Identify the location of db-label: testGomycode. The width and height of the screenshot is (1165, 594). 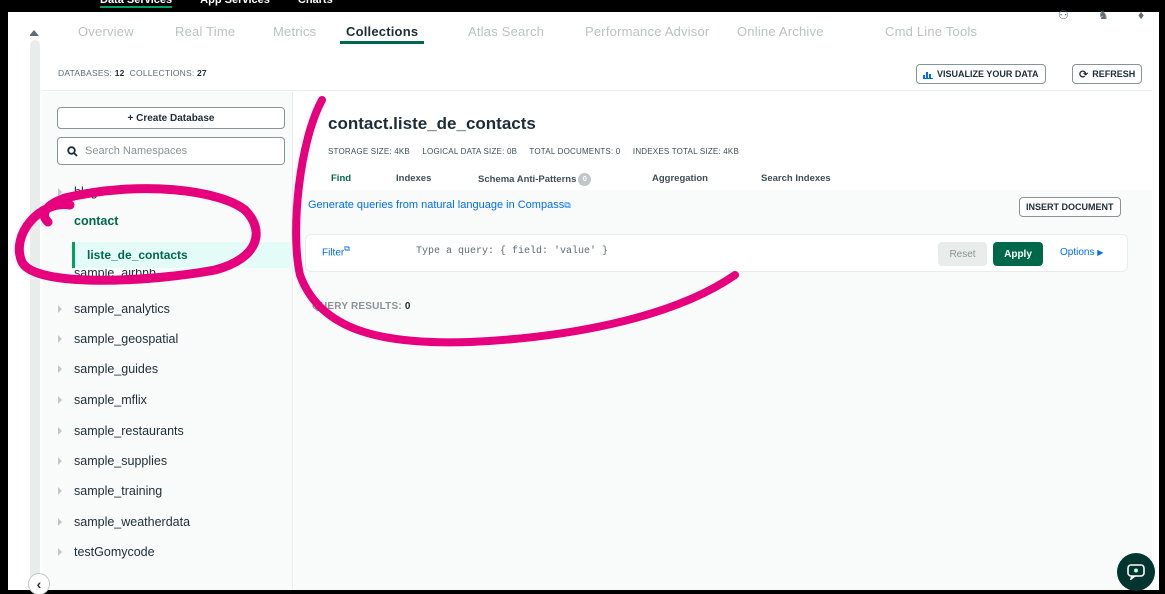
(114, 552).